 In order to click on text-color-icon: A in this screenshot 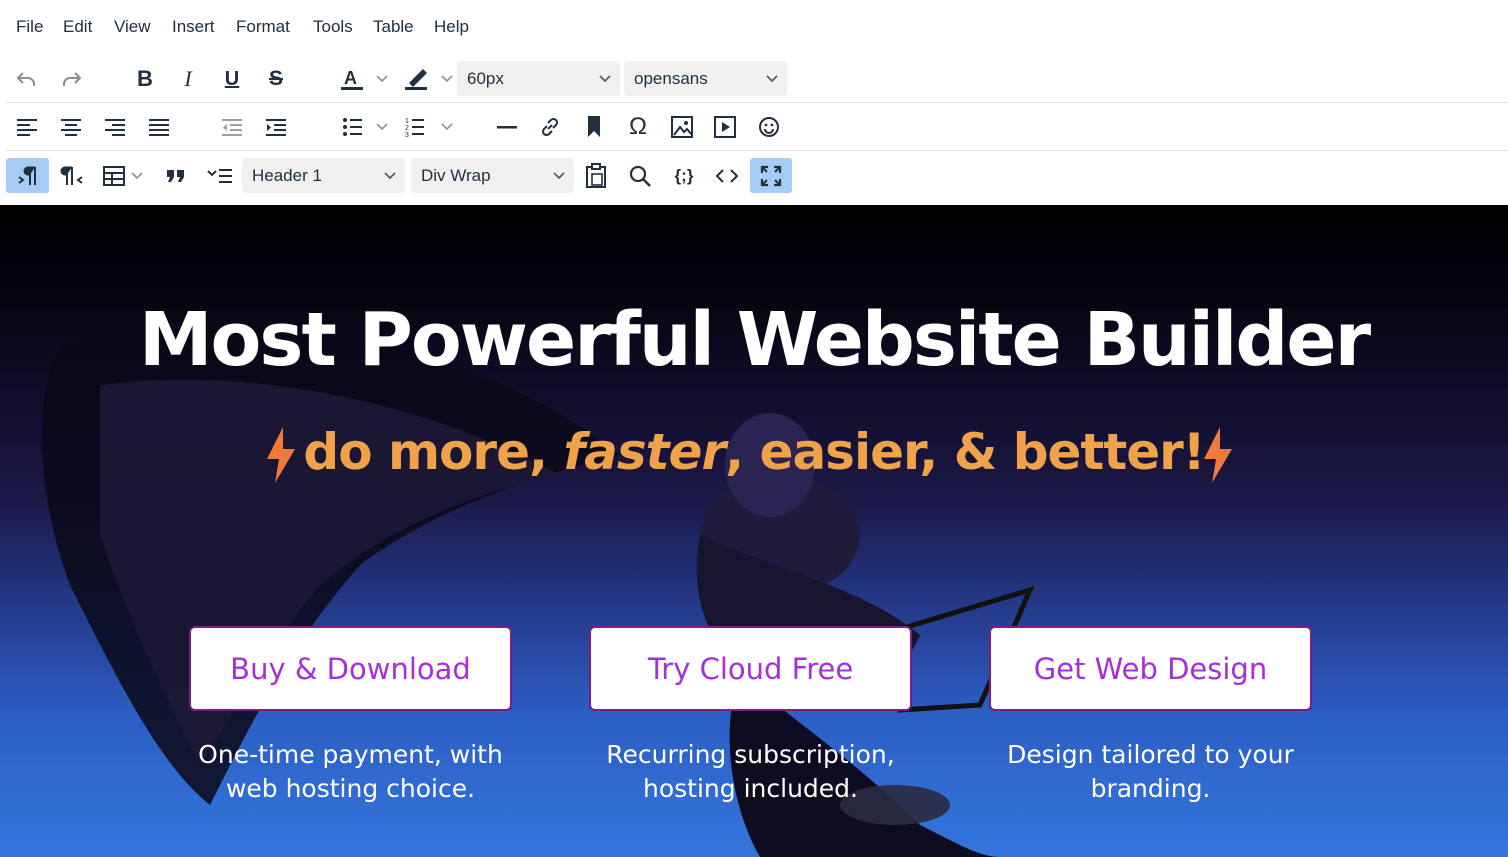, I will do `click(364, 79)`.